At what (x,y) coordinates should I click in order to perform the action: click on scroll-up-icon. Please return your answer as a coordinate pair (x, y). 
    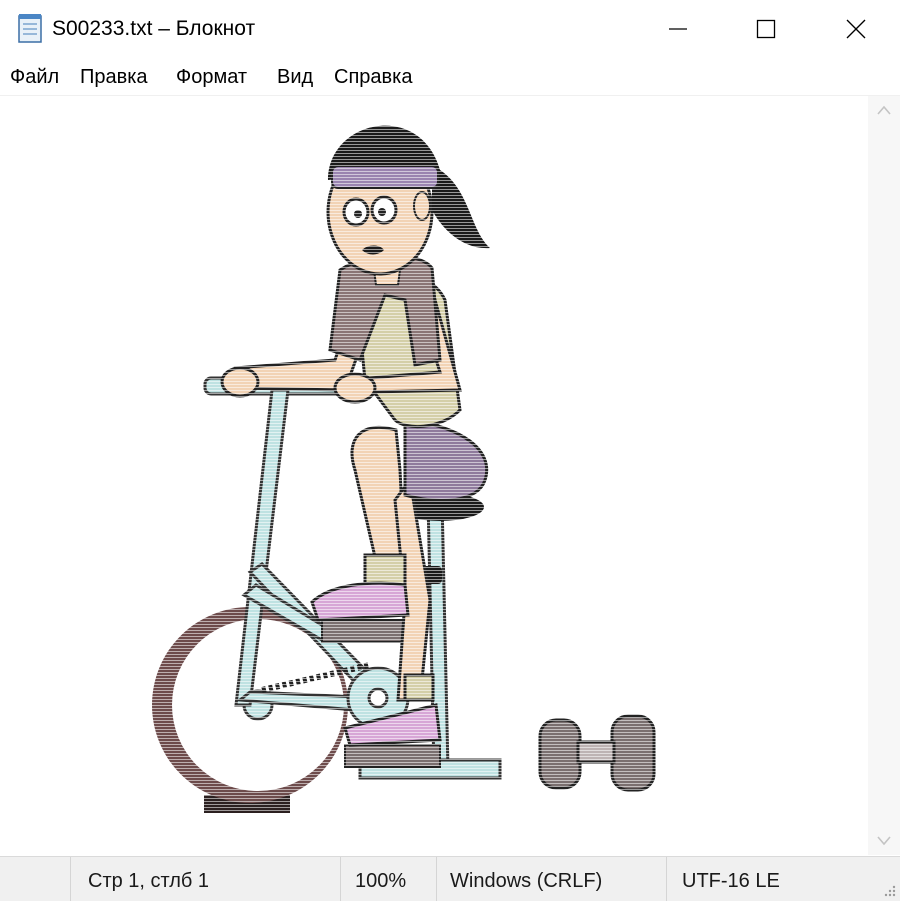
    Looking at the image, I should click on (884, 110).